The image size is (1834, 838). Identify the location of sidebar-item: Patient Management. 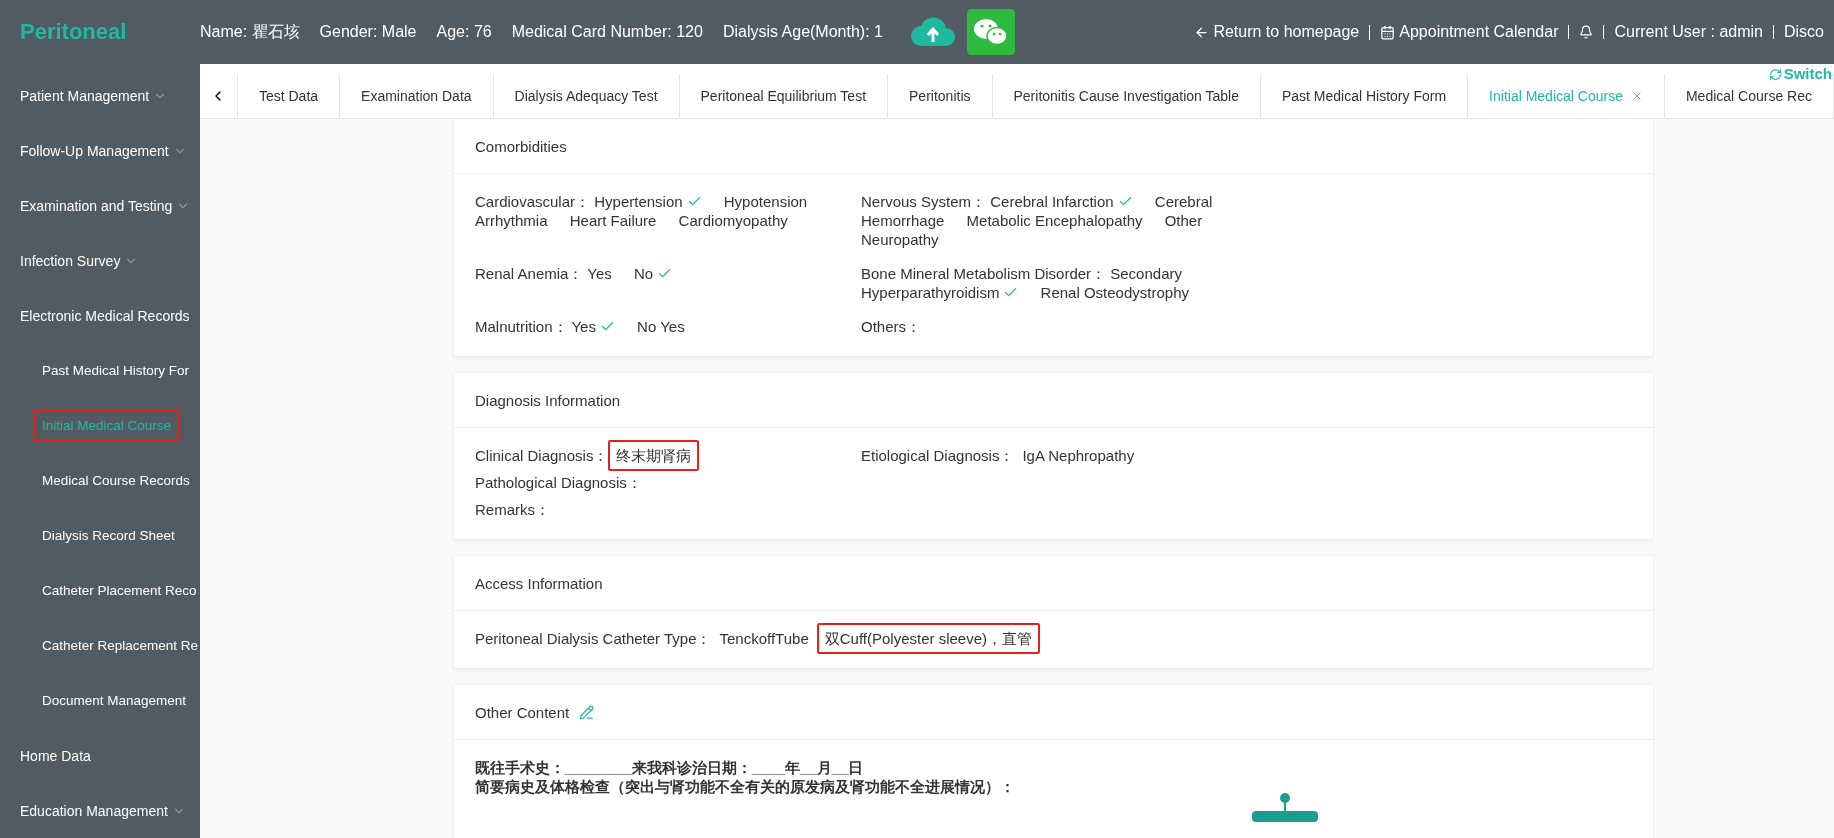
(100, 95).